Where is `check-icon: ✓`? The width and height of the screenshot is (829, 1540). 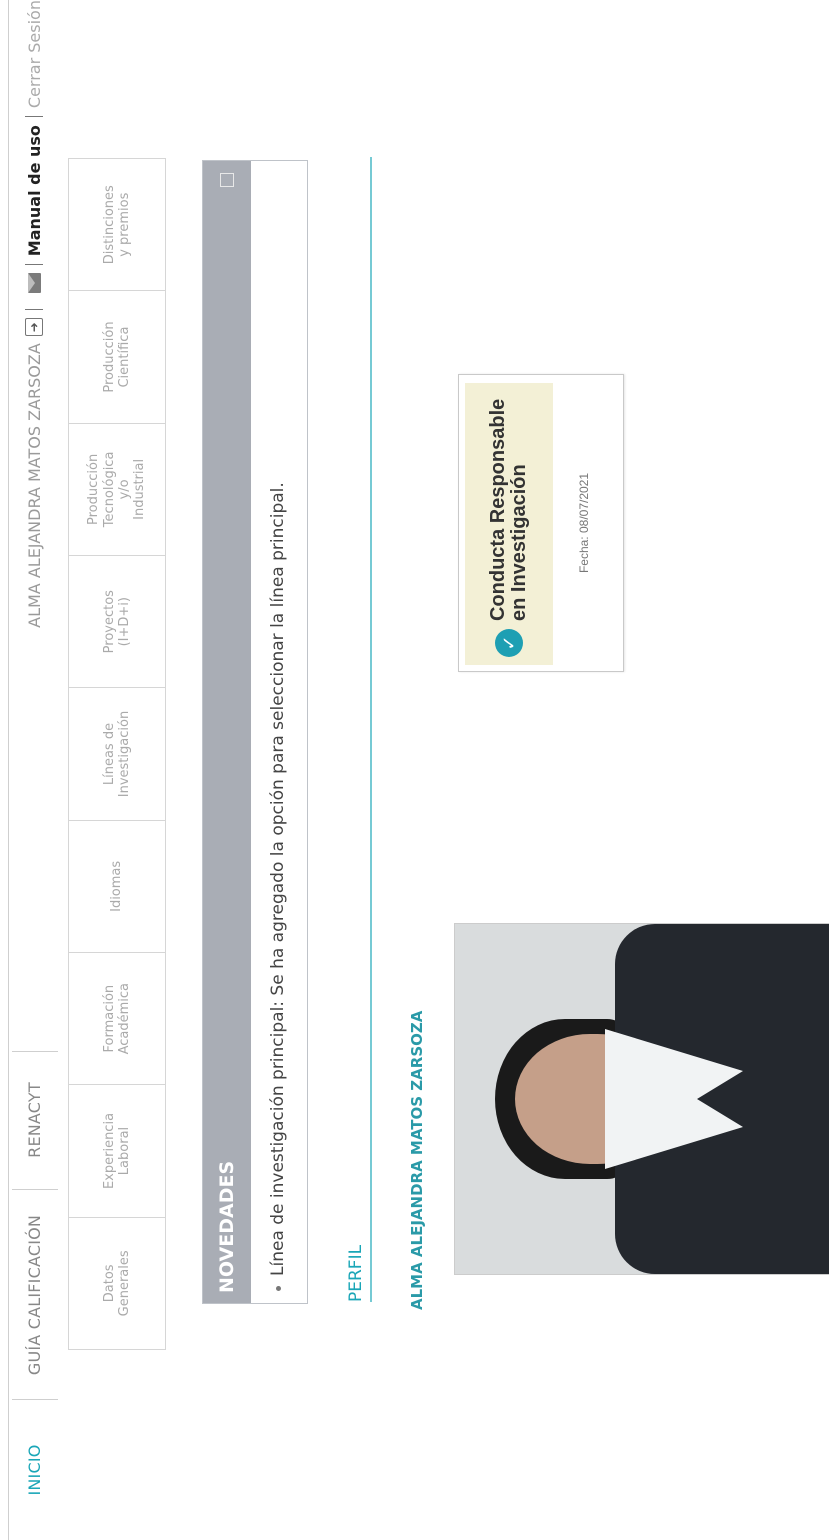
check-icon: ✓ is located at coordinates (509, 643).